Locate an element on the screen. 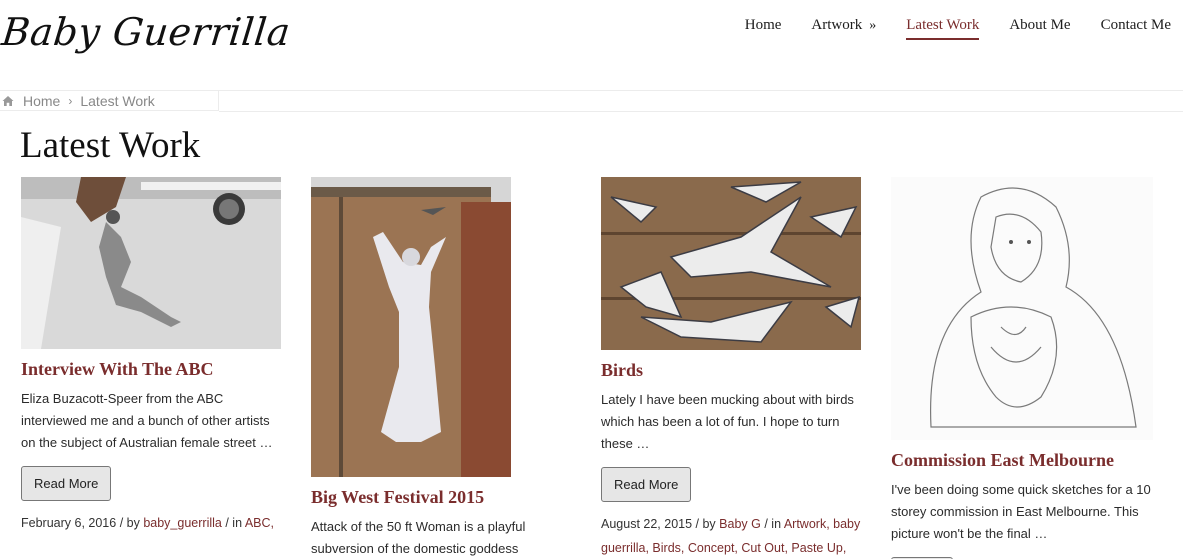  nav-latest-work: Latest Work is located at coordinates (943, 28).